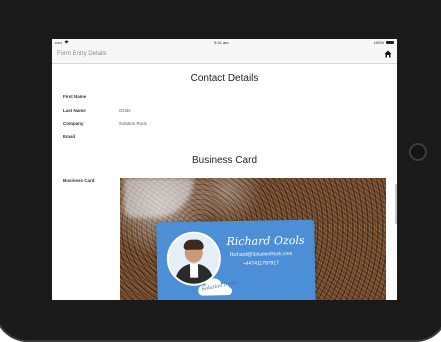 The height and width of the screenshot is (342, 441). I want to click on home-icon, so click(388, 54).